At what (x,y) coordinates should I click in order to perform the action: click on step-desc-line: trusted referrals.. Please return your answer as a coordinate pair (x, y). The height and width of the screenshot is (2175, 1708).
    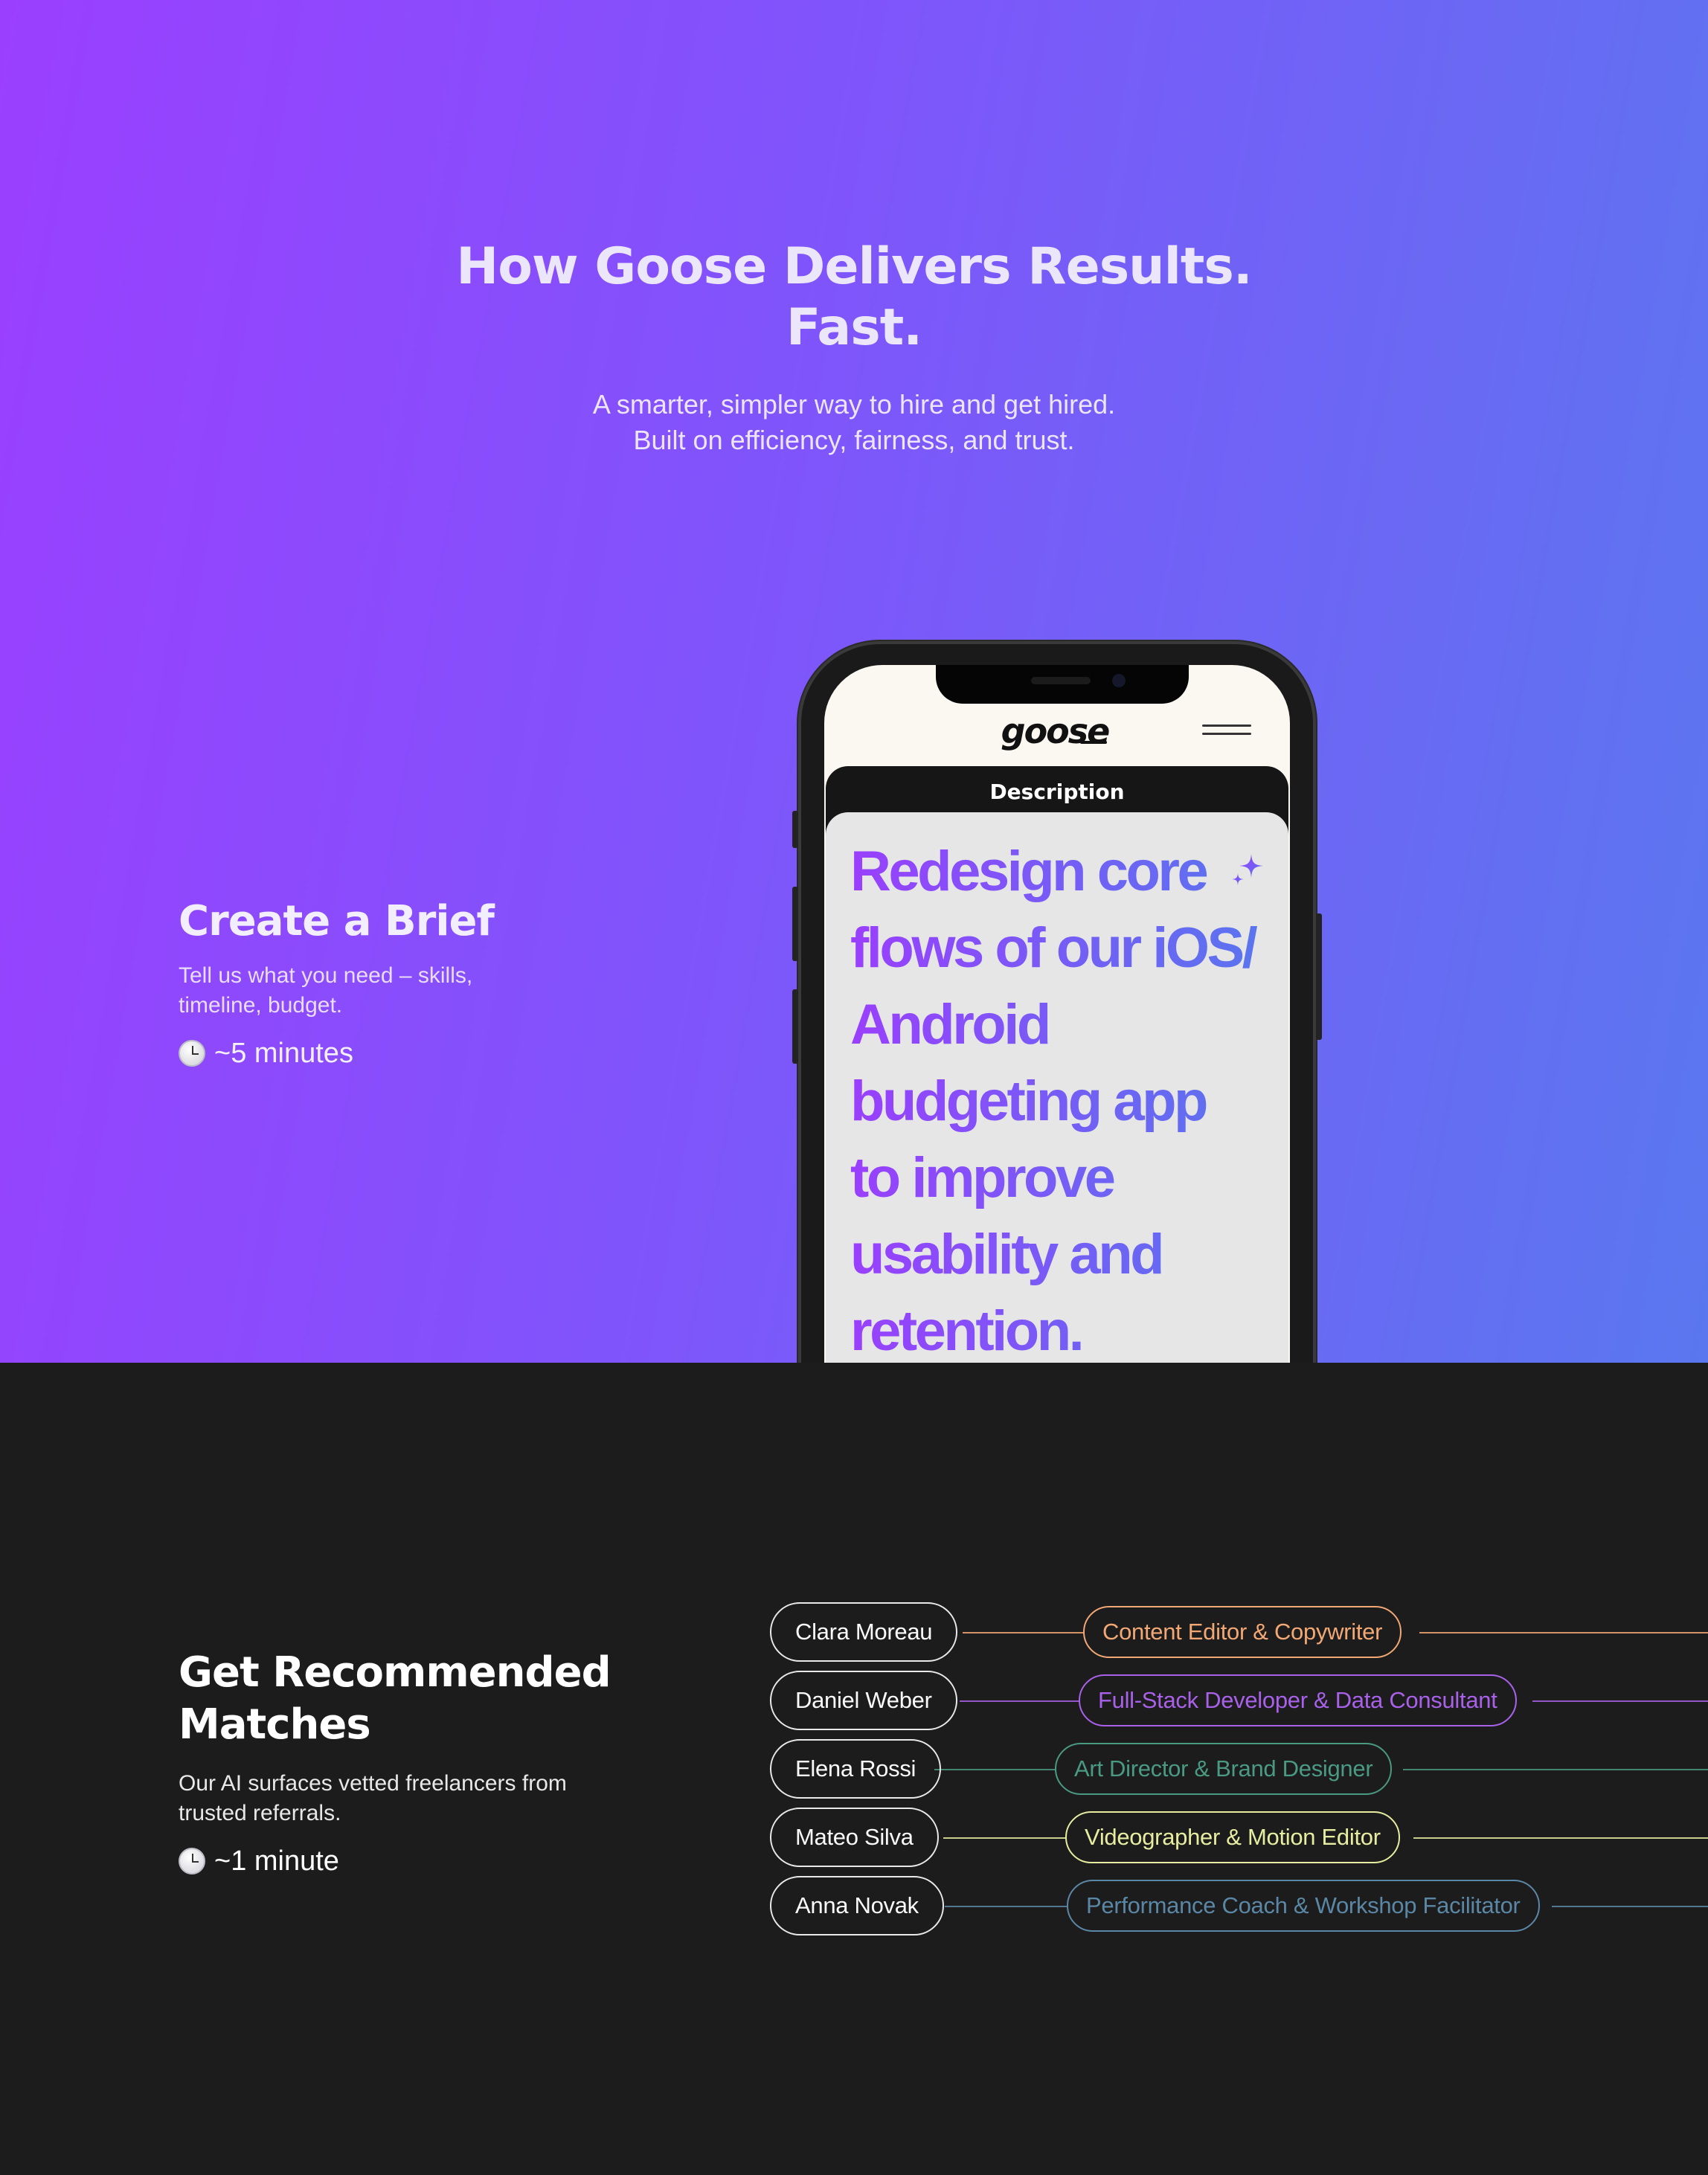
    Looking at the image, I should click on (260, 1813).